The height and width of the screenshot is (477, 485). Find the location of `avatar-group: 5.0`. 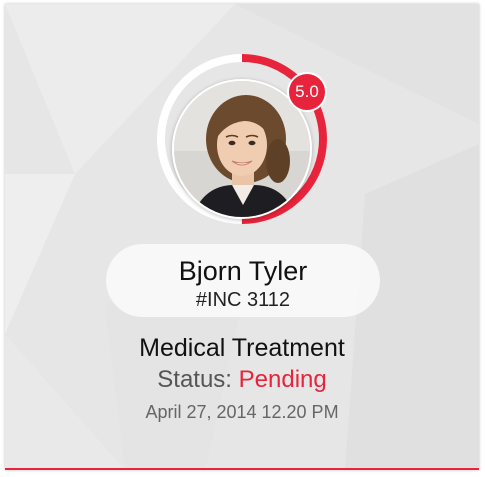

avatar-group: 5.0 is located at coordinates (242, 139).